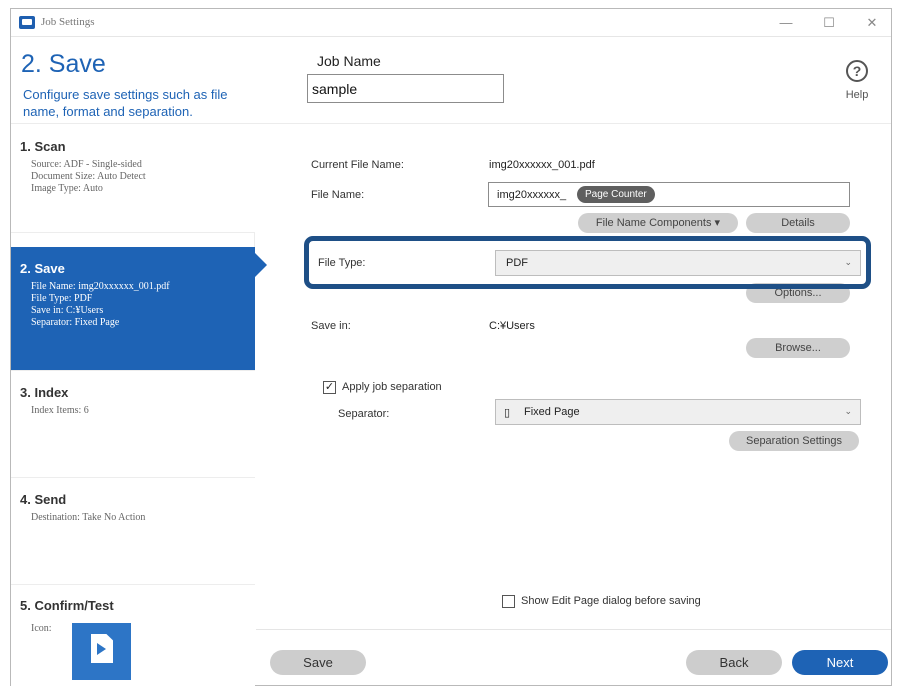  Describe the element at coordinates (63, 64) in the screenshot. I see `page-title: 2. Save` at that location.